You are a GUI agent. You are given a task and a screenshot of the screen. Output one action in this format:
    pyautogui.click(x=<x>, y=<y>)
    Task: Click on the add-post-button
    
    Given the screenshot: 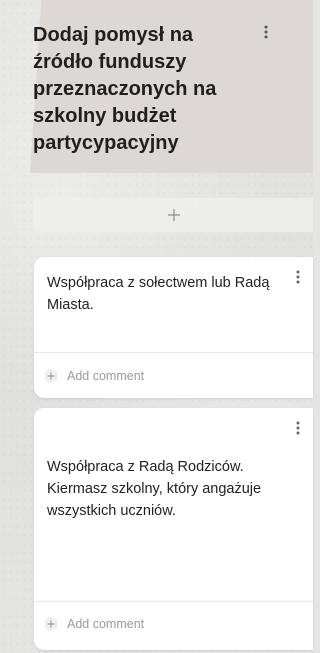 What is the action you would take?
    pyautogui.click(x=173, y=215)
    